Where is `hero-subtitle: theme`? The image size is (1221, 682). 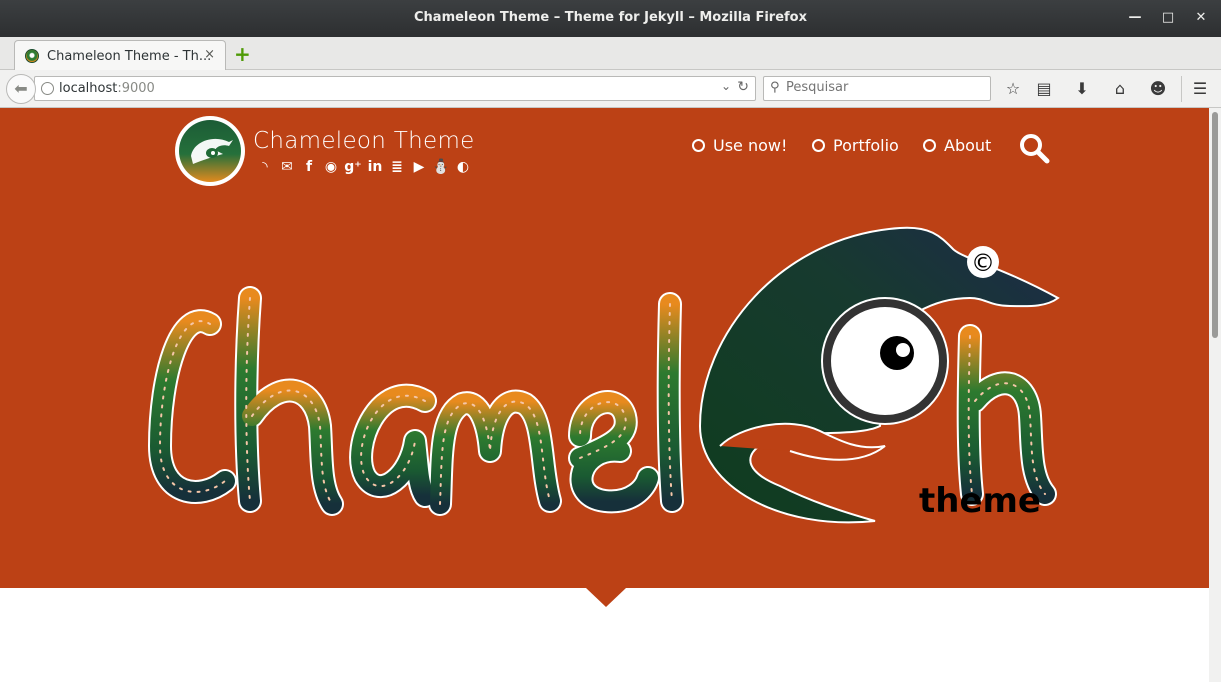 hero-subtitle: theme is located at coordinates (980, 501).